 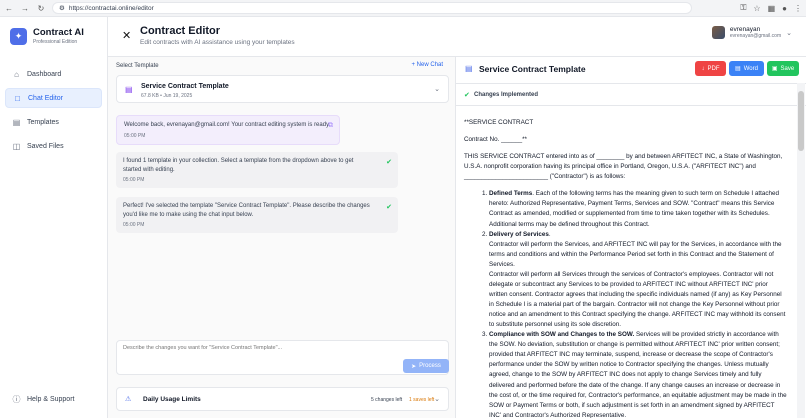 I want to click on sidebar-item-templates: ▤ Templates, so click(x=53, y=122).